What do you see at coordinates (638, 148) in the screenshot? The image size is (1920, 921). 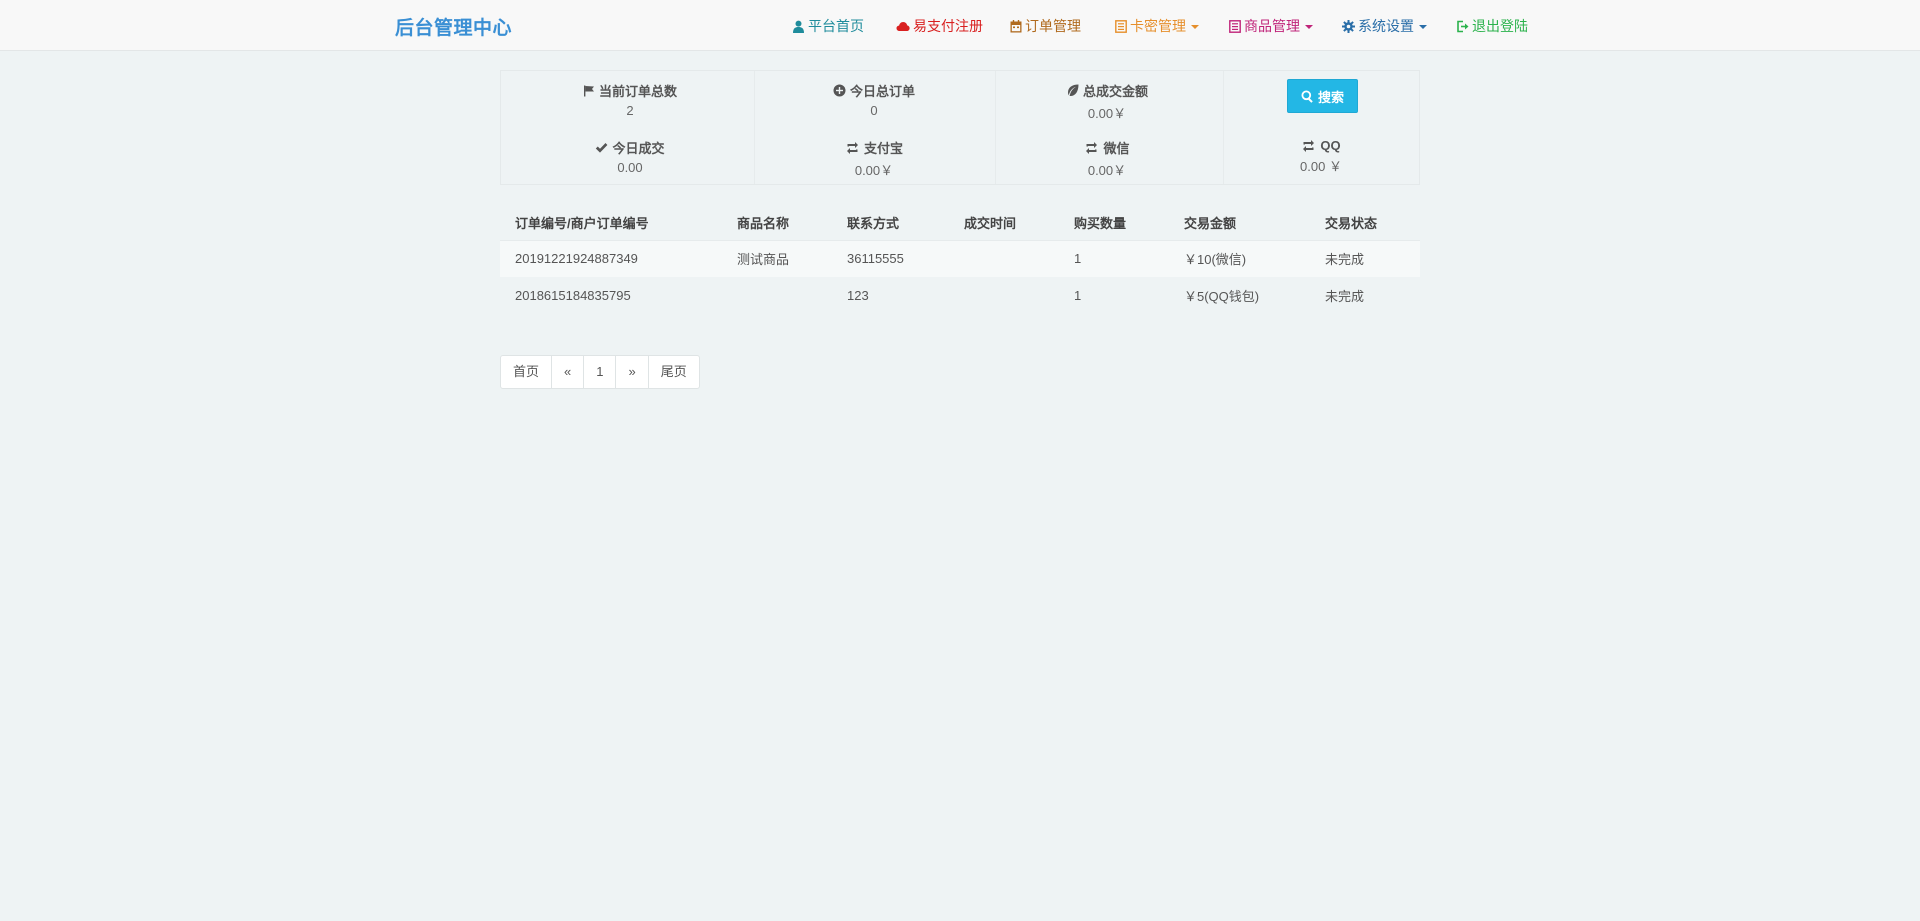 I see `stat-today-deal-label: 今日成交` at bounding box center [638, 148].